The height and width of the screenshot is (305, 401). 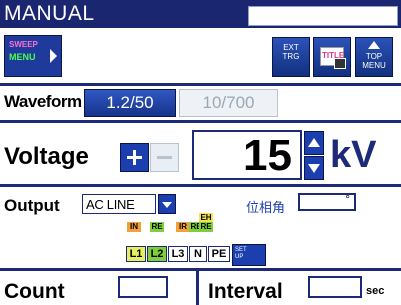 I want to click on voltage-increase-button, so click(x=314, y=143).